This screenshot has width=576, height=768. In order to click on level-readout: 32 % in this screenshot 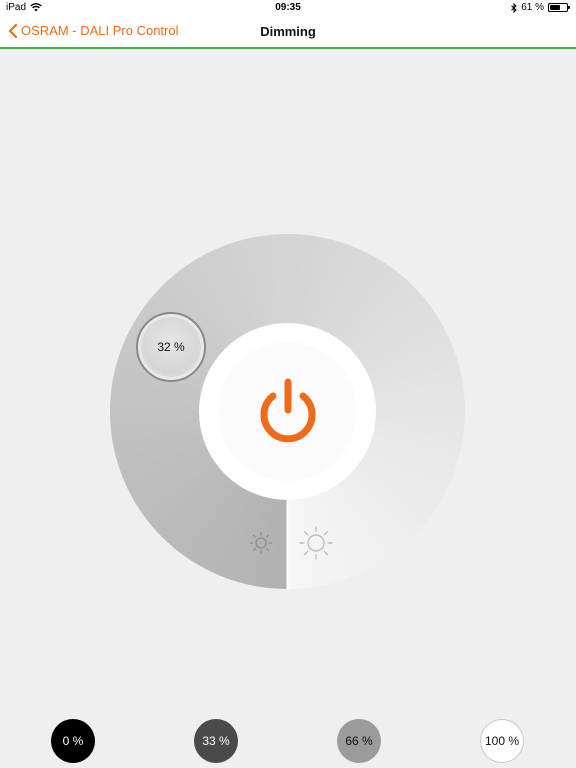, I will do `click(171, 347)`.